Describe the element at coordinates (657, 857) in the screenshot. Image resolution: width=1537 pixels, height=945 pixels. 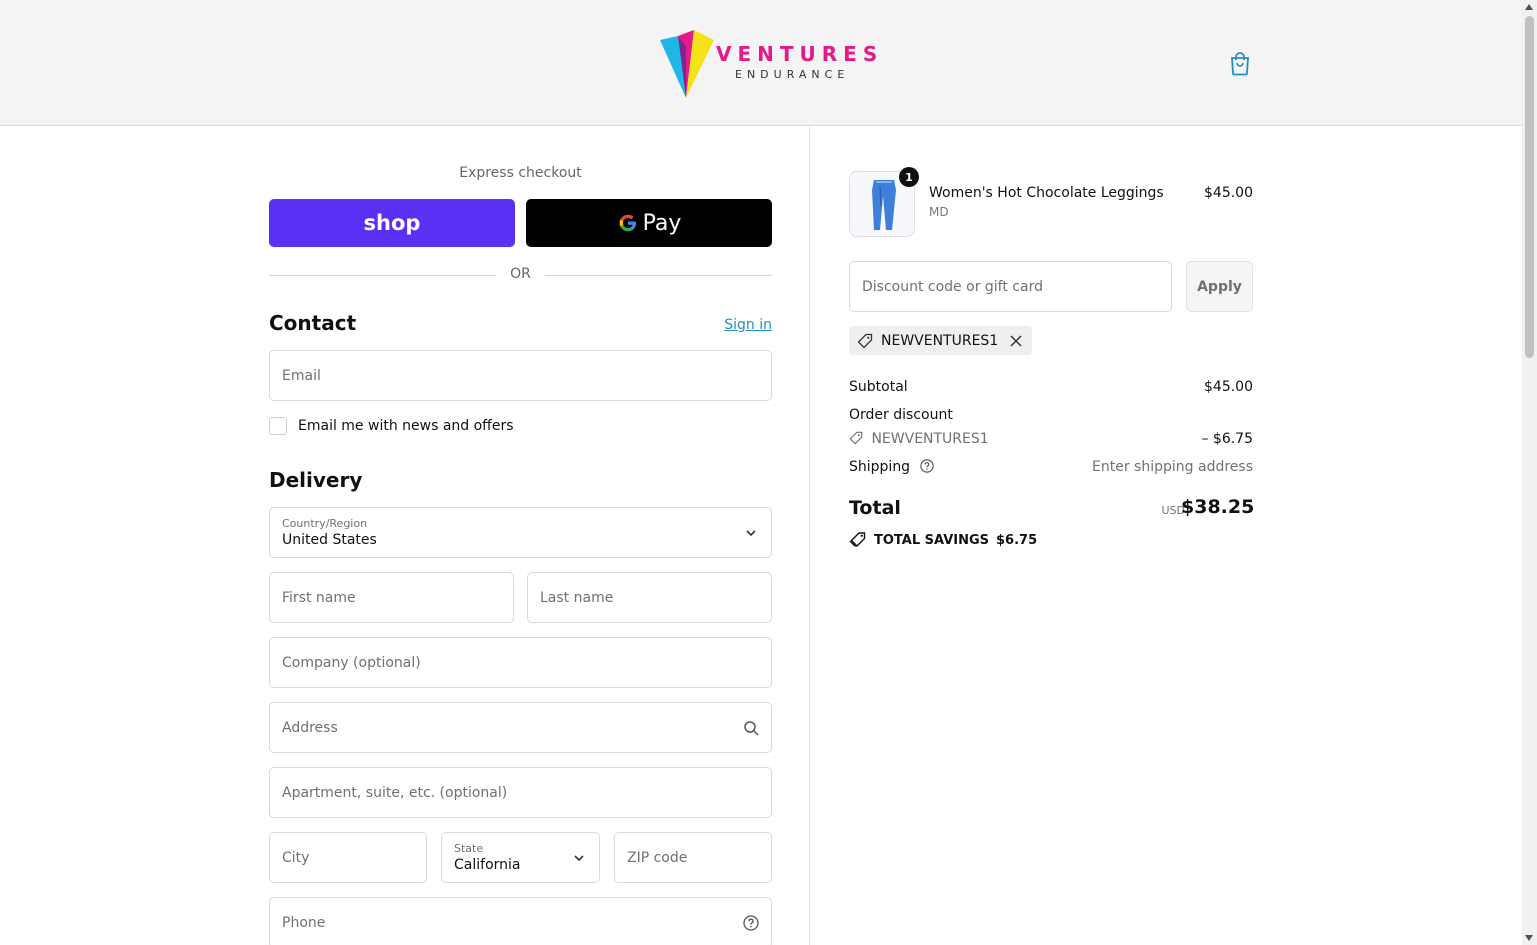
I see `zip-placeholder: ZIP code` at that location.